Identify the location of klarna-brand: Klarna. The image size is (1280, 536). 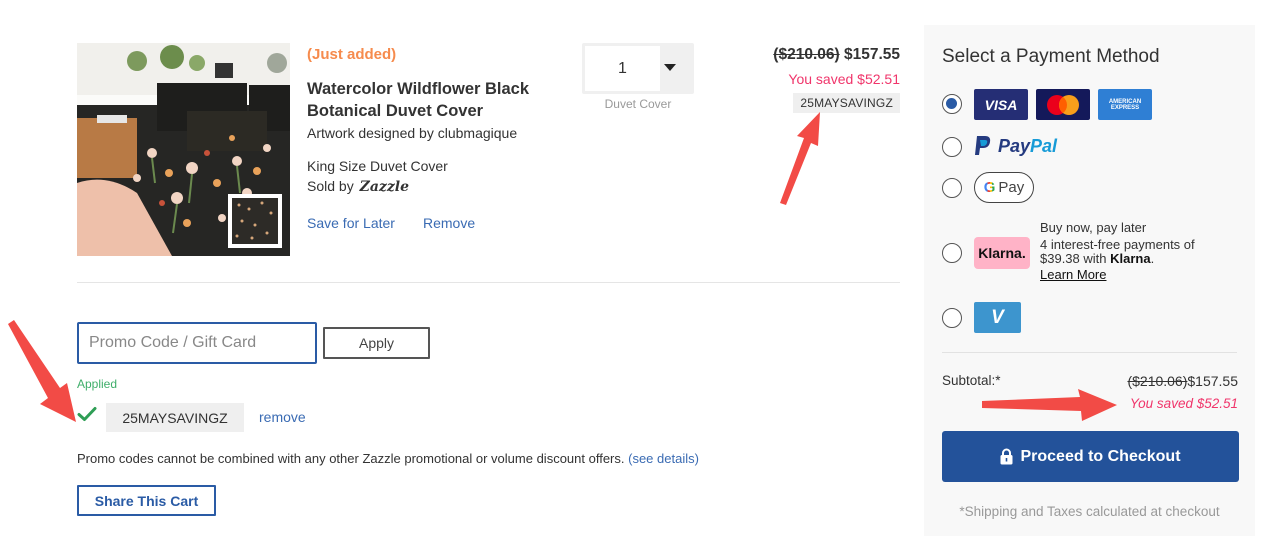
(1130, 258).